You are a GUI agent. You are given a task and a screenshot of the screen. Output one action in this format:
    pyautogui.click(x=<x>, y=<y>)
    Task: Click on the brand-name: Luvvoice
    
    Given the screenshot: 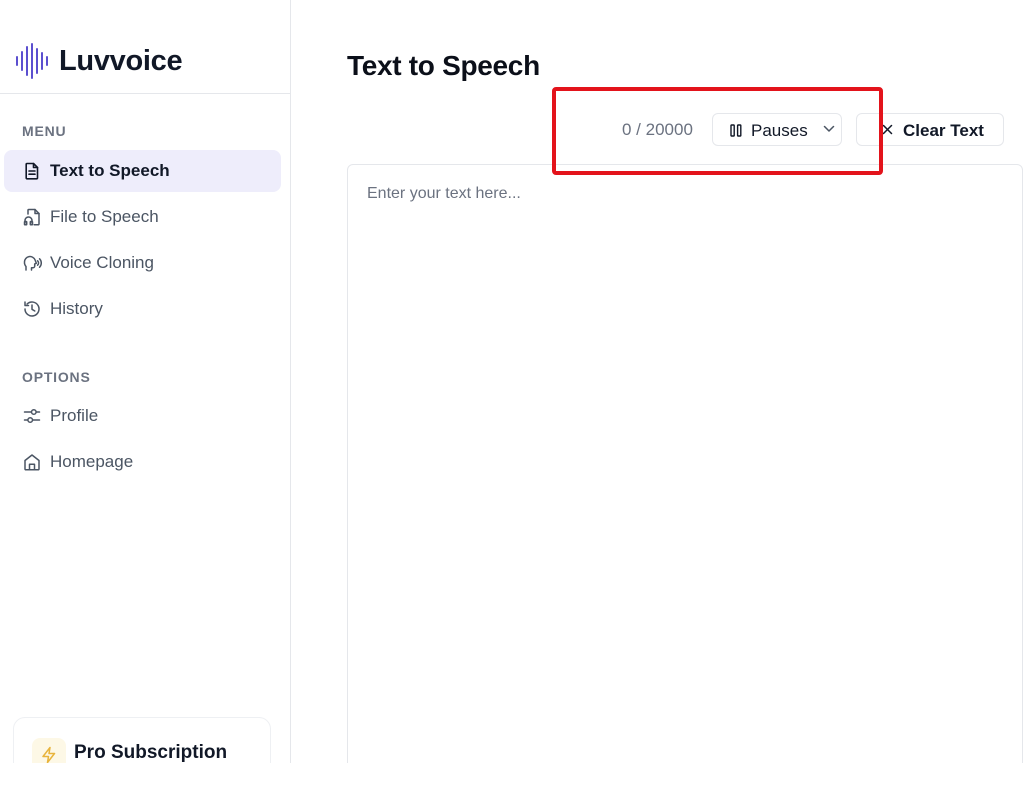 What is the action you would take?
    pyautogui.click(x=121, y=61)
    